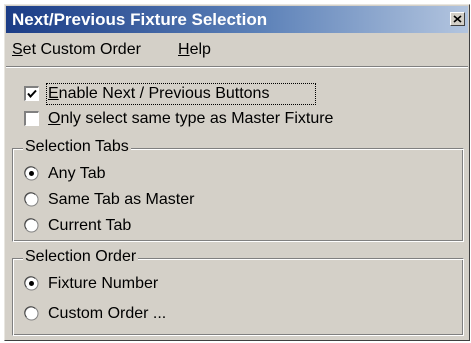 The height and width of the screenshot is (343, 471). I want to click on menu-set-custom-order: Set Custom Order, so click(76, 50).